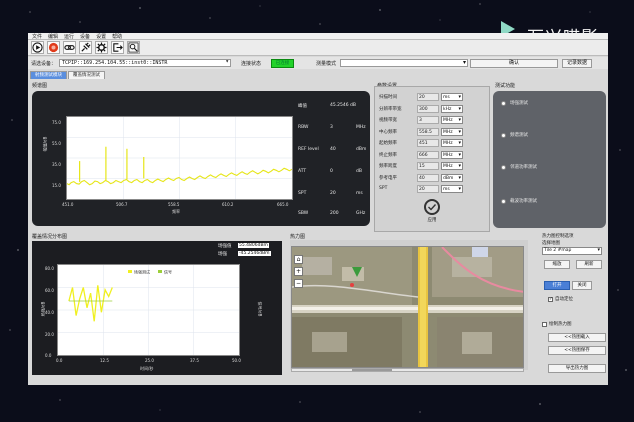 The width and height of the screenshot is (634, 422). What do you see at coordinates (69, 36) in the screenshot?
I see `menu-run: 运行` at bounding box center [69, 36].